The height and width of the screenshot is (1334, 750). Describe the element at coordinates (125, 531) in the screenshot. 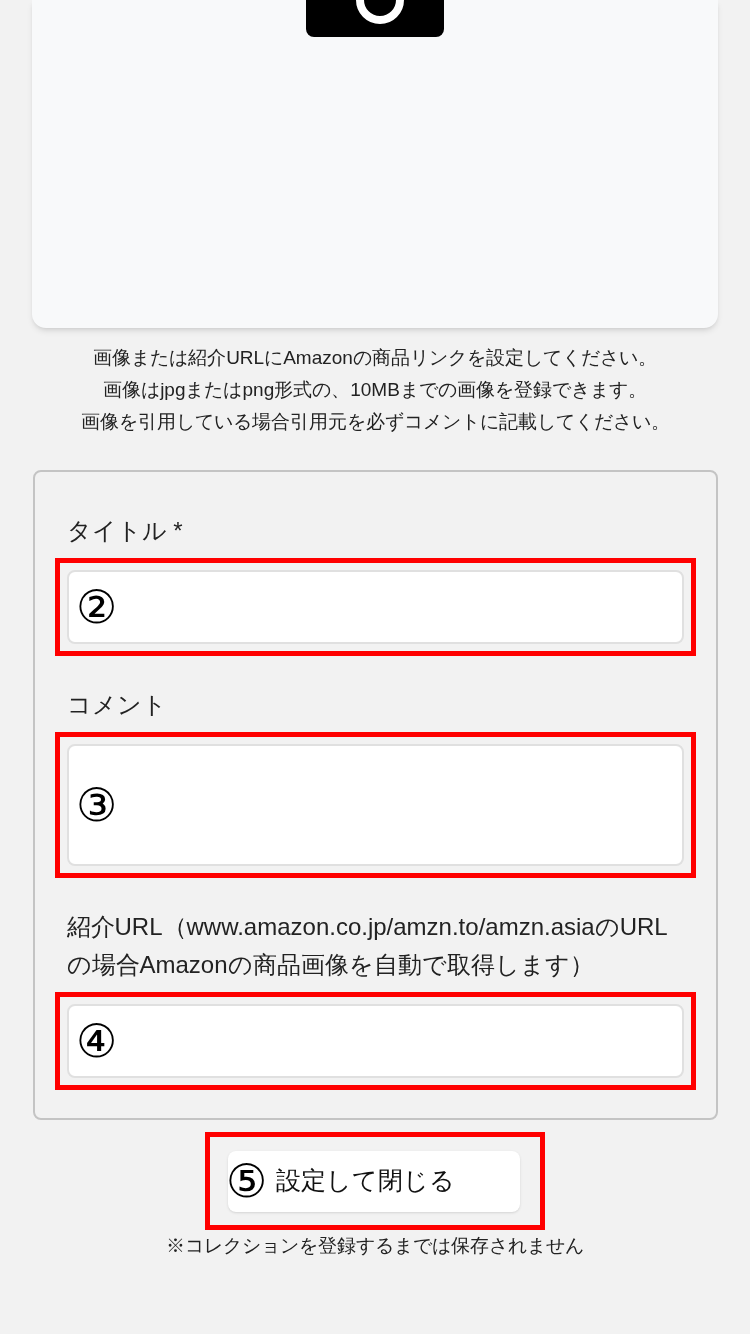

I see `field-label: タイトル *` at that location.